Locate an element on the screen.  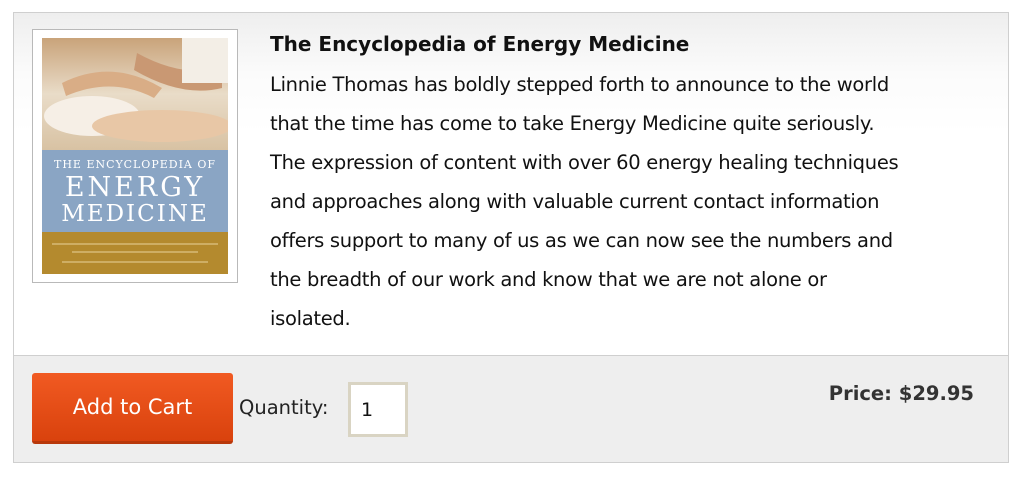
price-label: Price: $29.95 is located at coordinates (901, 393).